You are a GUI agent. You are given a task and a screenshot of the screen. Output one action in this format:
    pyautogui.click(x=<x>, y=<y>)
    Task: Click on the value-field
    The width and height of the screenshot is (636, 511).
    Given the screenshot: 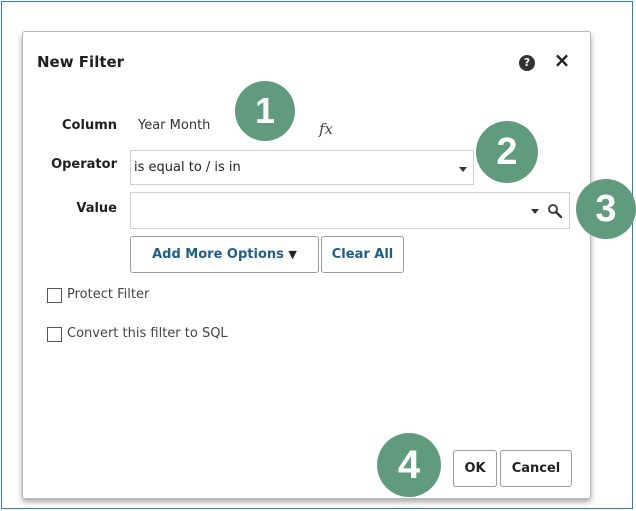 What is the action you would take?
    pyautogui.click(x=350, y=210)
    